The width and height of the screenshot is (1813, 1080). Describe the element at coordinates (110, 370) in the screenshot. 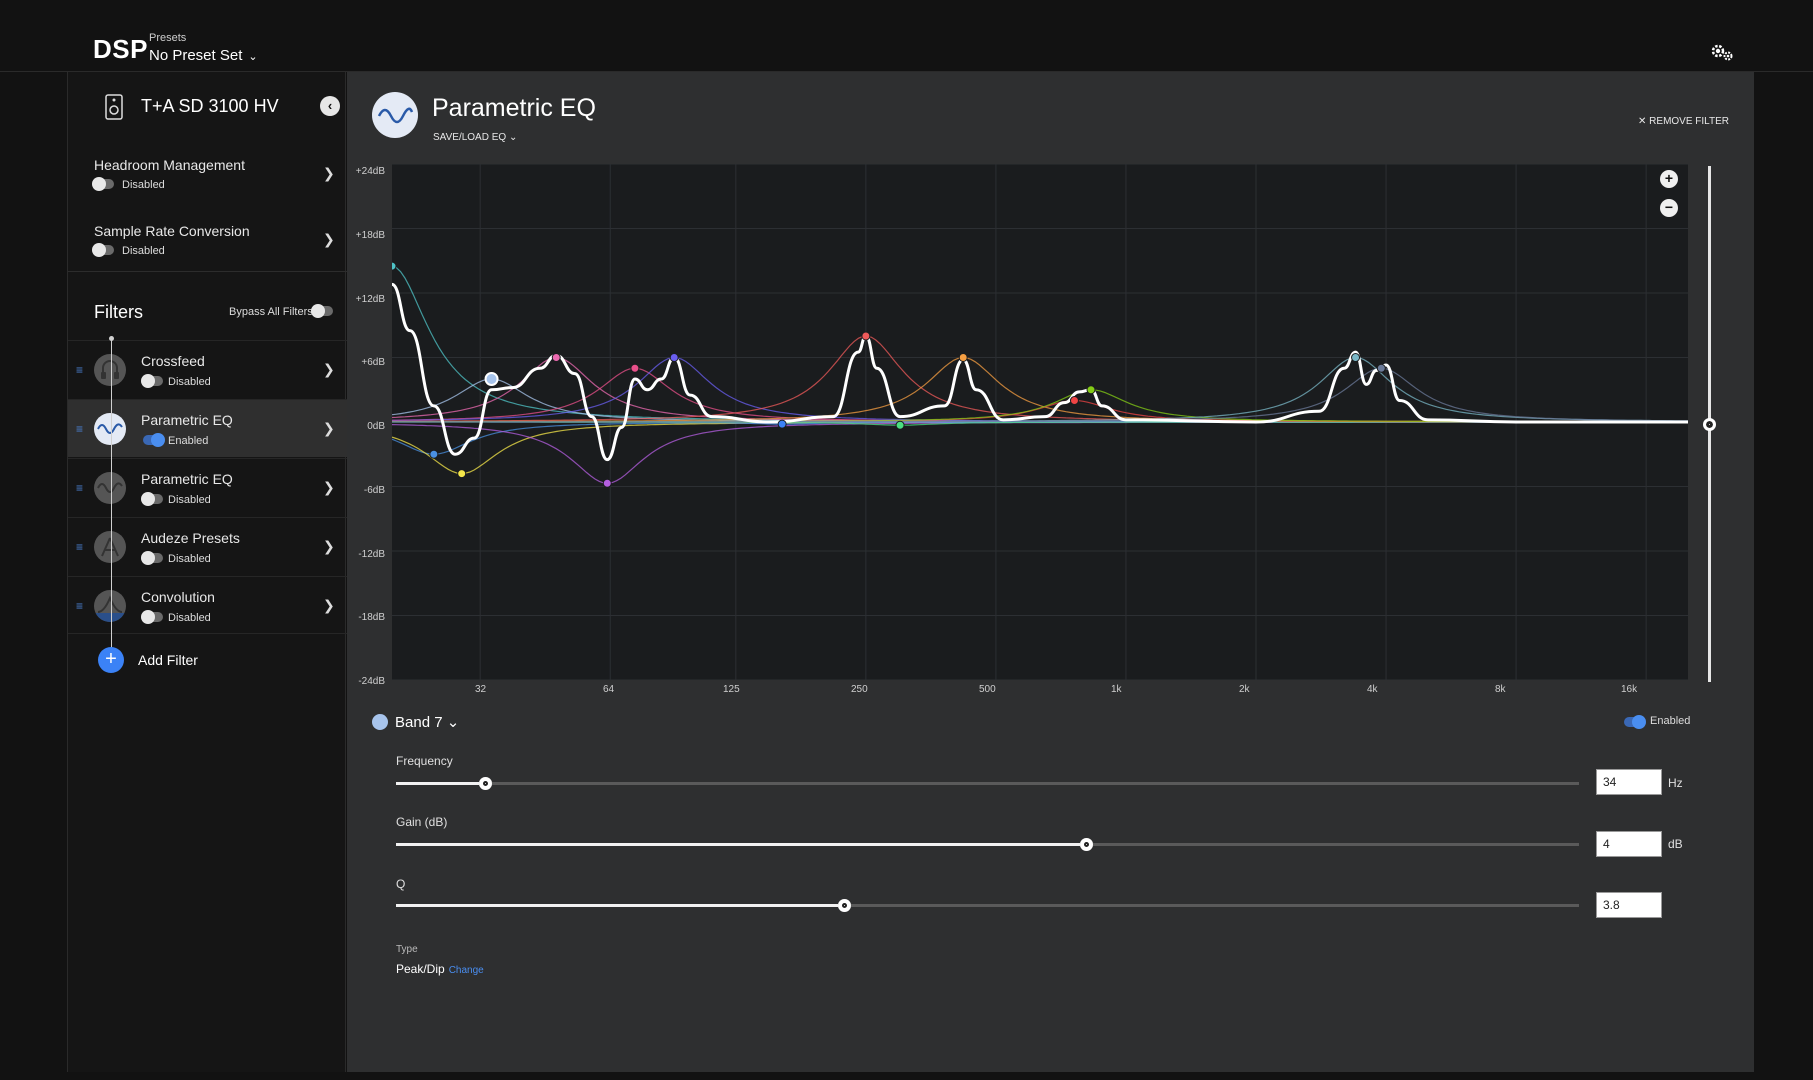

I see `crossfeed-icon` at that location.